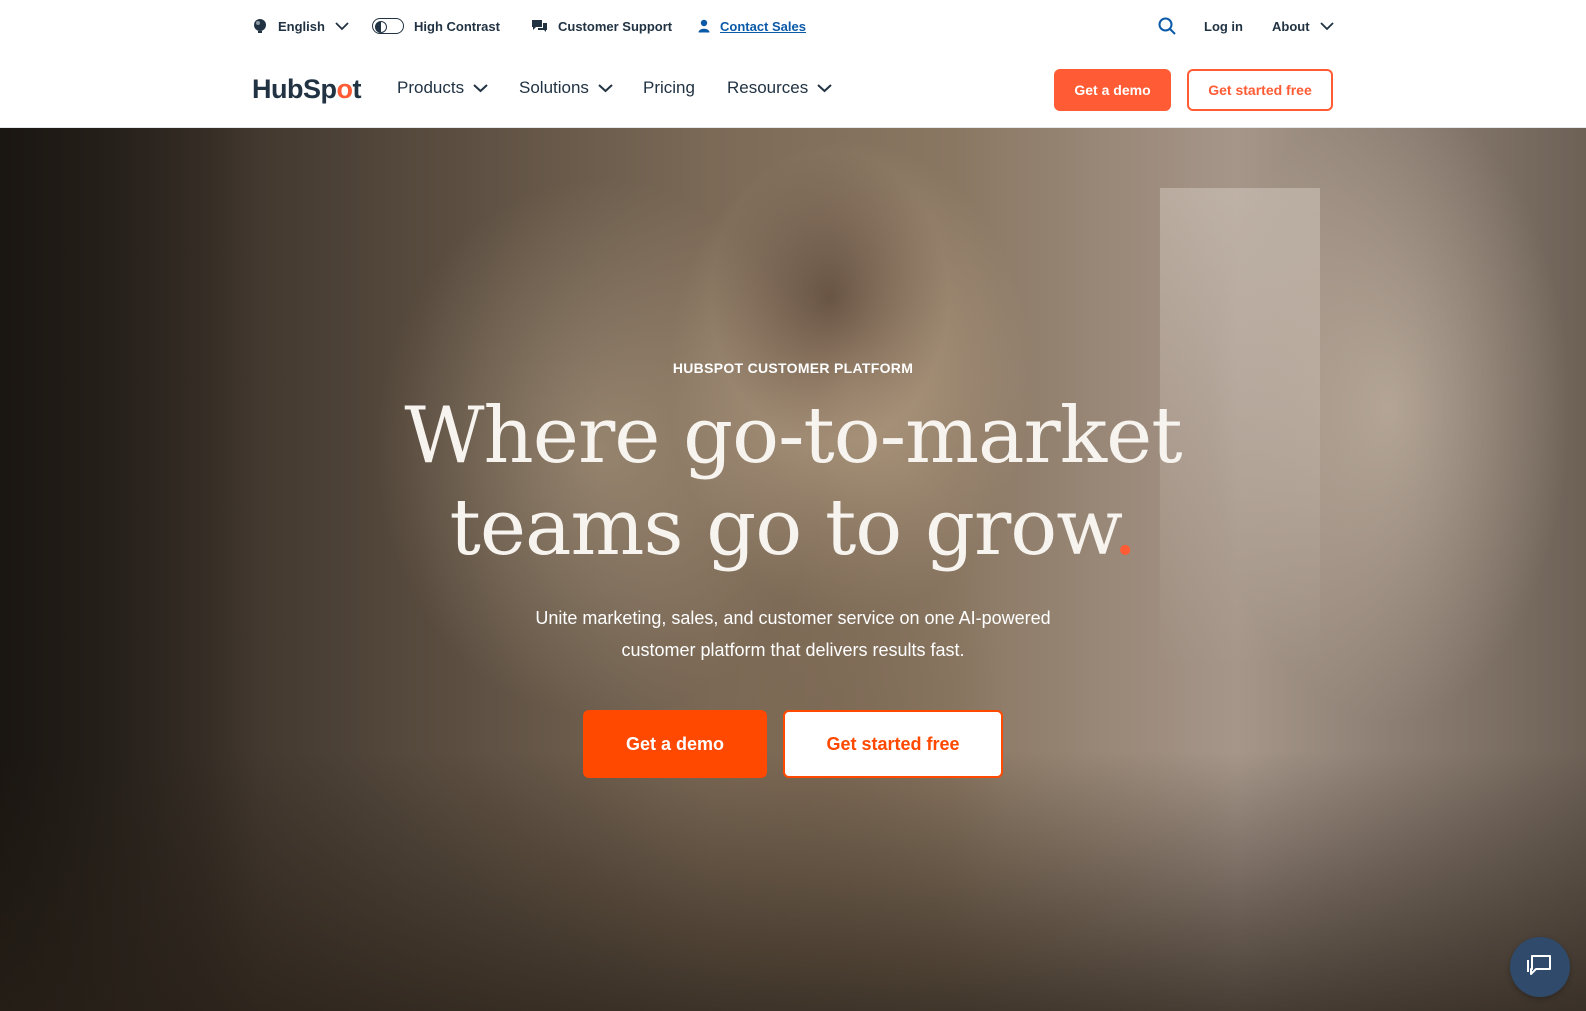  I want to click on login-link: Log in, so click(1223, 26).